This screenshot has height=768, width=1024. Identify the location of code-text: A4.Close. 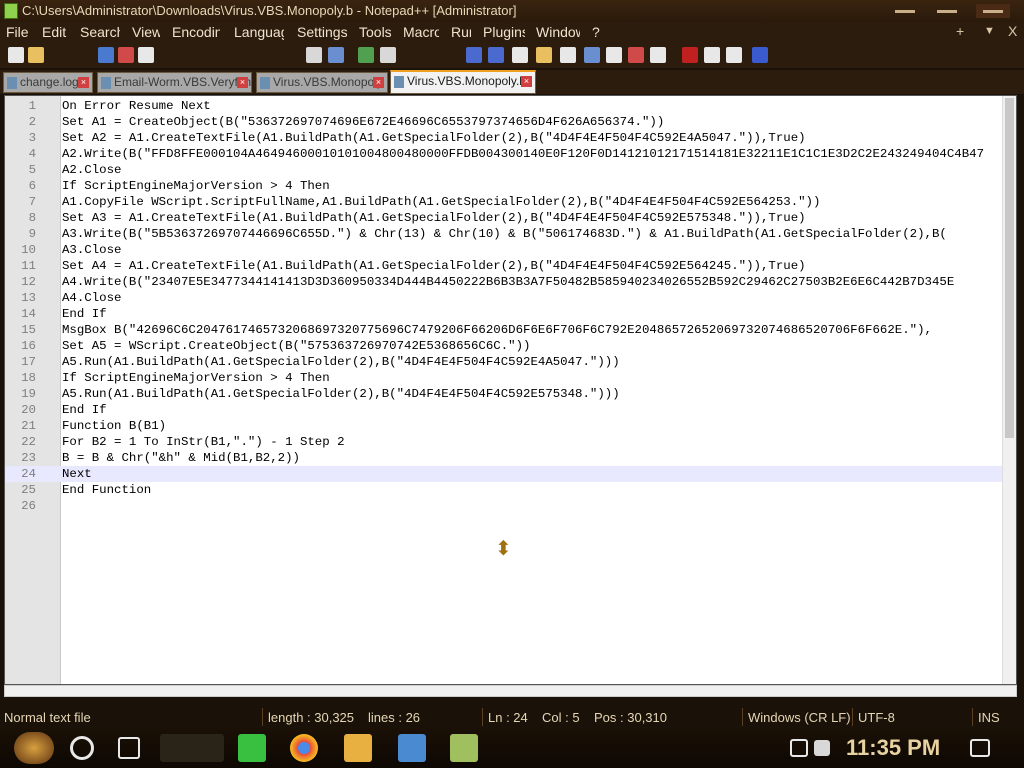
(92, 298).